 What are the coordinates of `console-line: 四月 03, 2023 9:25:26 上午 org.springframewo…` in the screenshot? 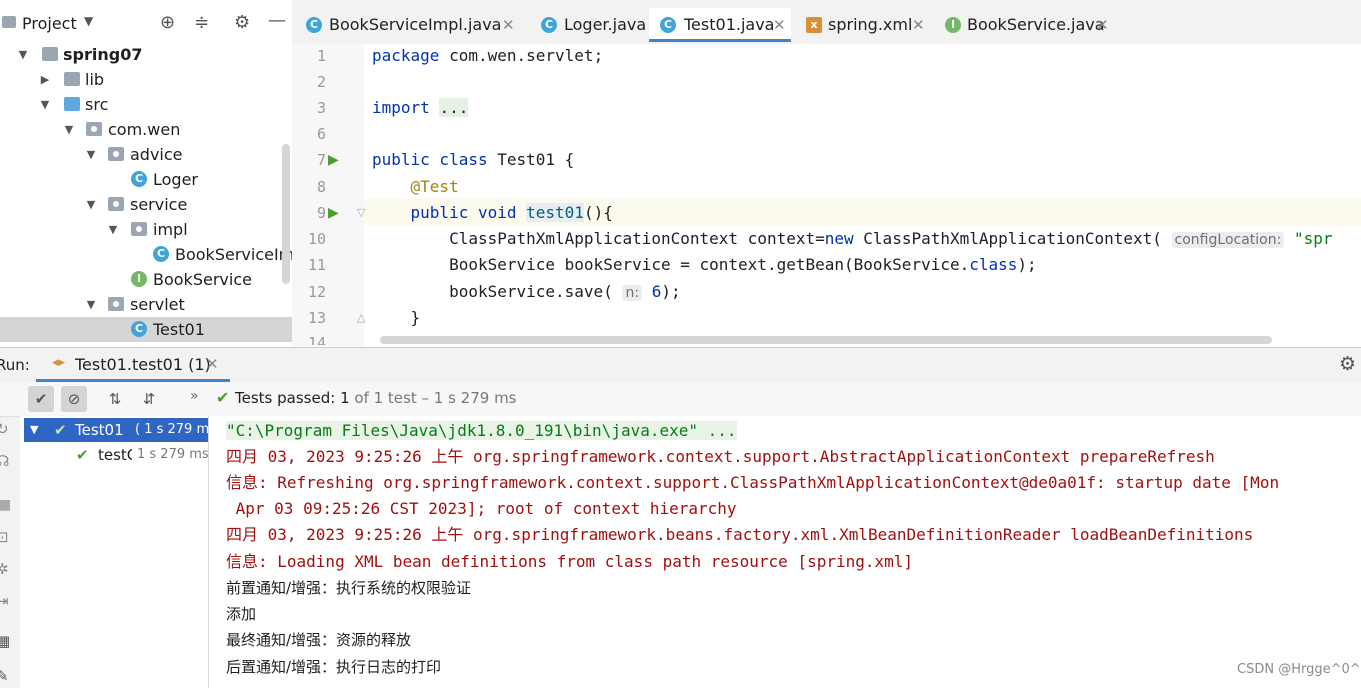 It's located at (740, 534).